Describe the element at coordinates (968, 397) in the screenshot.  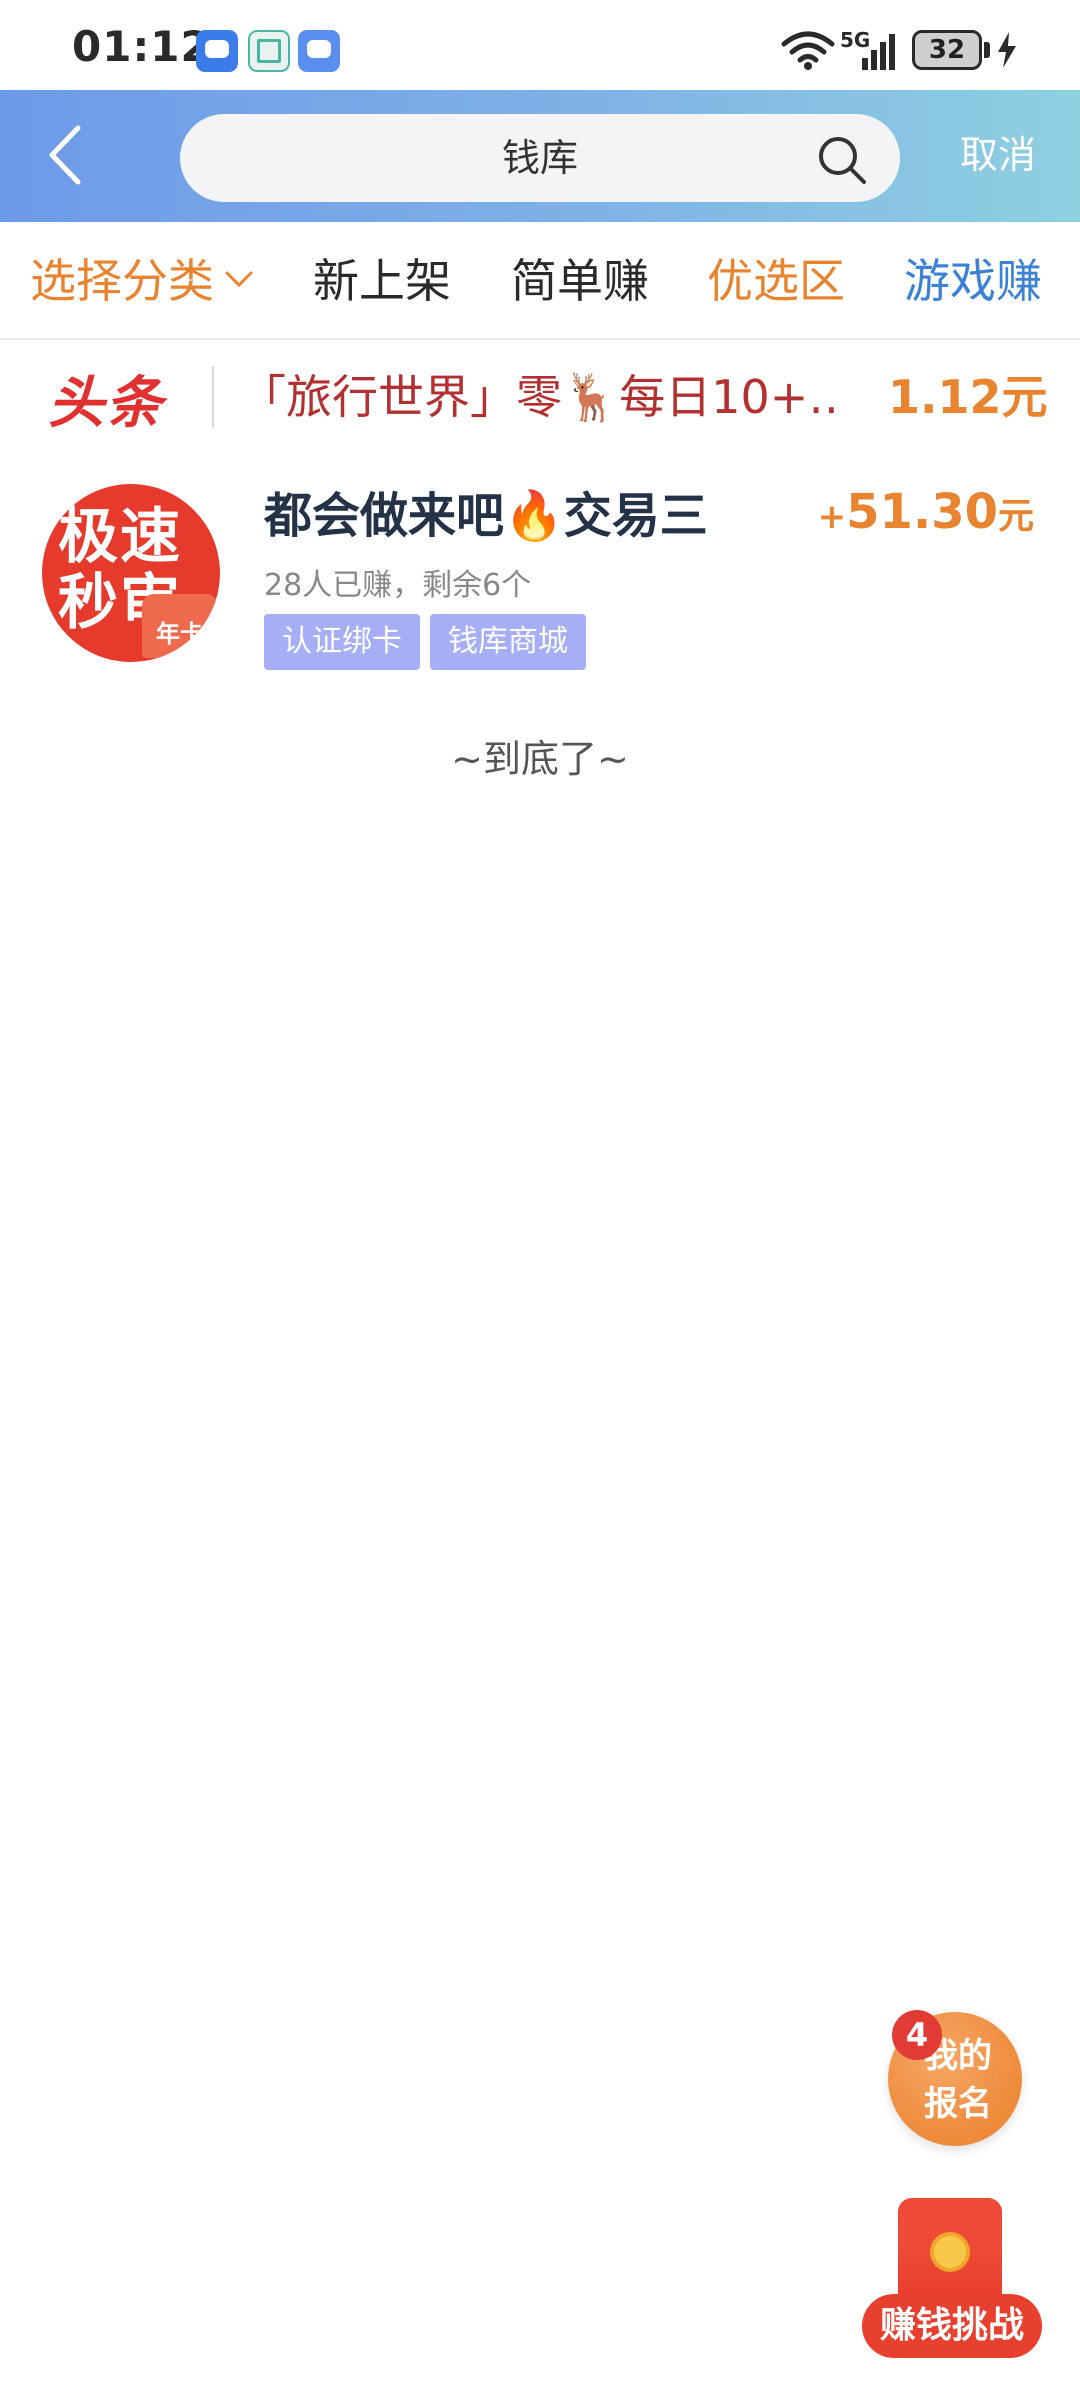
I see `headline-price: 1.12元` at that location.